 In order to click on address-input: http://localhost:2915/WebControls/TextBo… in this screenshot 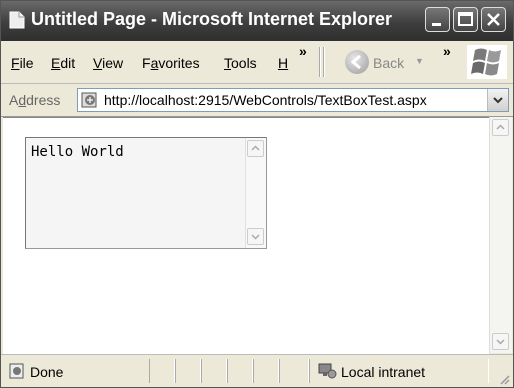, I will do `click(293, 100)`.